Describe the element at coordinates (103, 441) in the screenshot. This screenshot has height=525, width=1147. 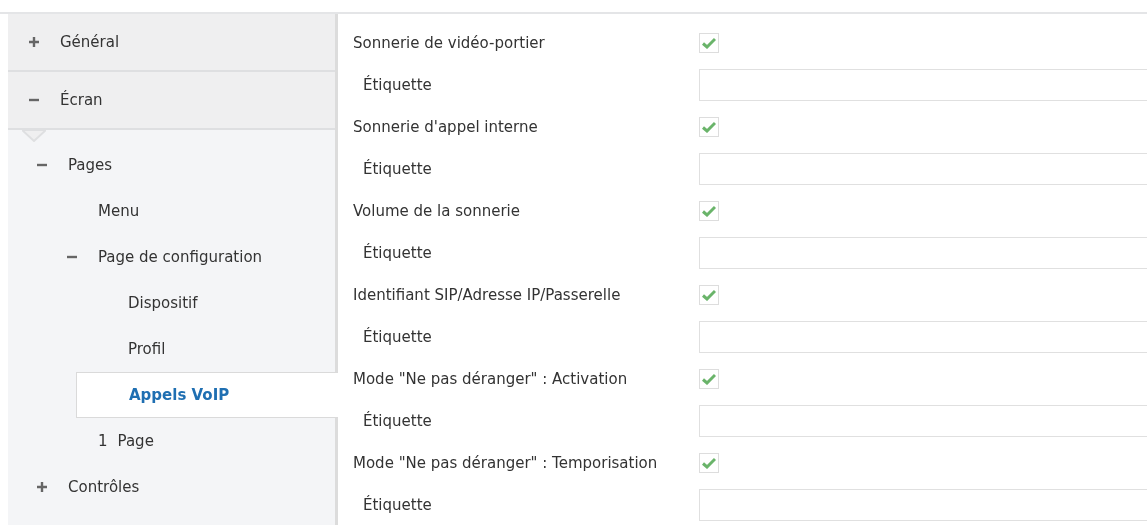
I see `item-number: 1` at that location.